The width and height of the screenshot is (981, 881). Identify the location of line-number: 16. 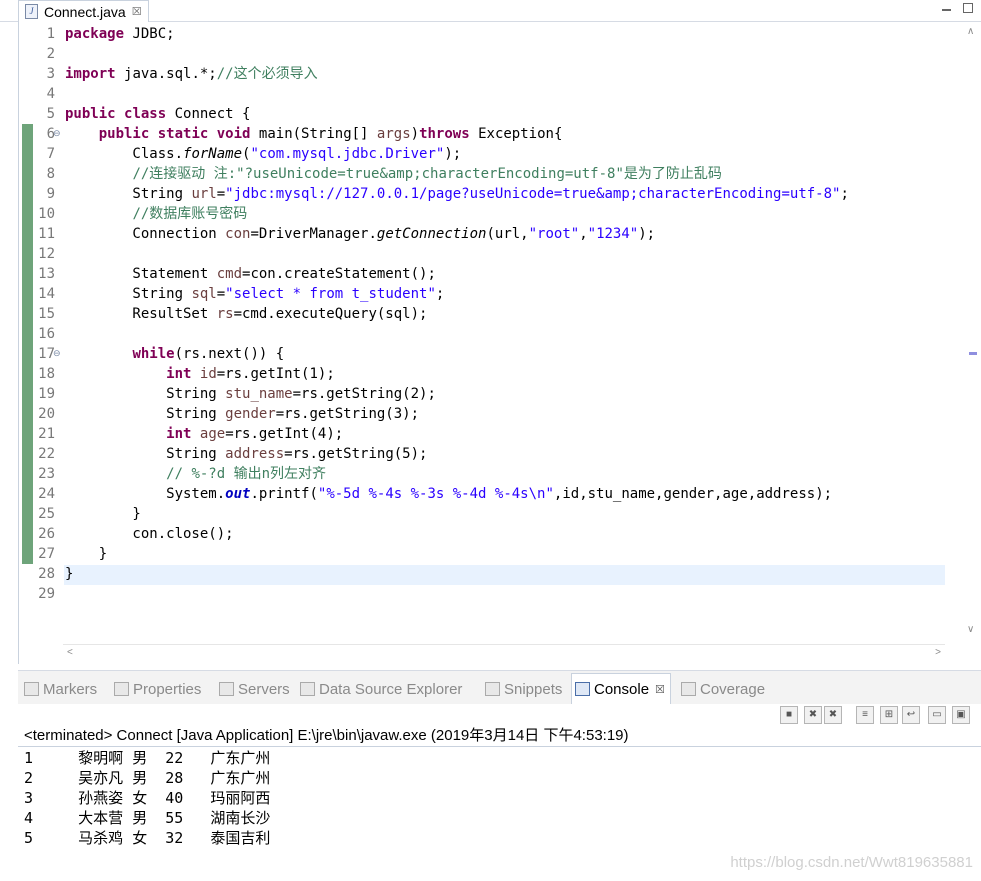
(46, 334).